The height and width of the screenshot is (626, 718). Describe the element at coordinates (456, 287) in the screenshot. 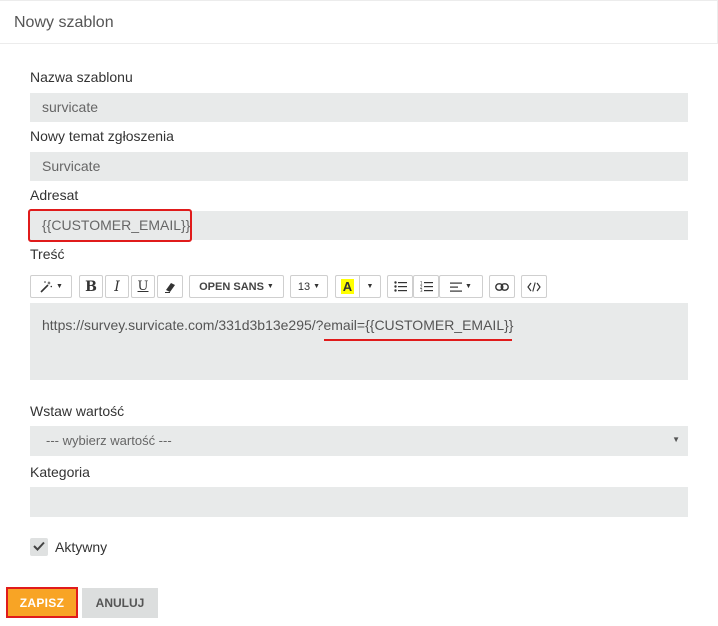

I see `align-icon` at that location.